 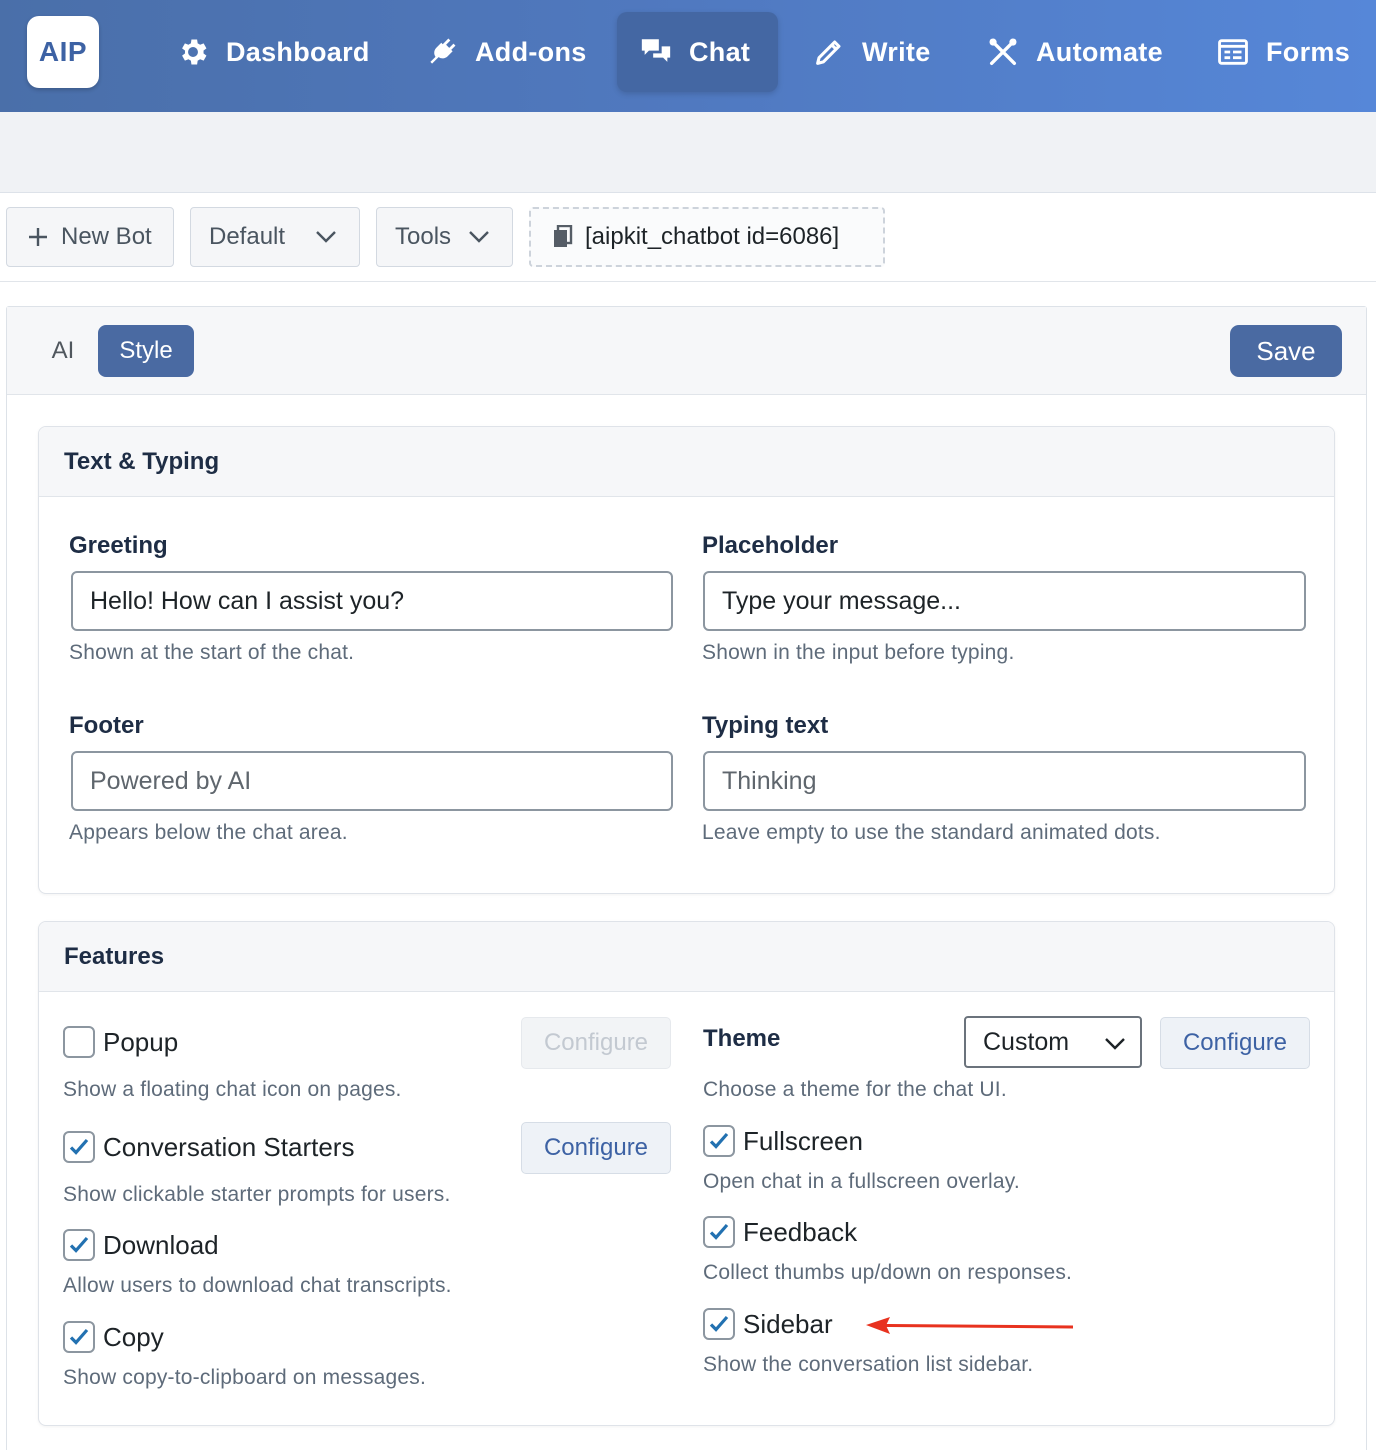 What do you see at coordinates (79, 1042) in the screenshot?
I see `popup-checkbox` at bounding box center [79, 1042].